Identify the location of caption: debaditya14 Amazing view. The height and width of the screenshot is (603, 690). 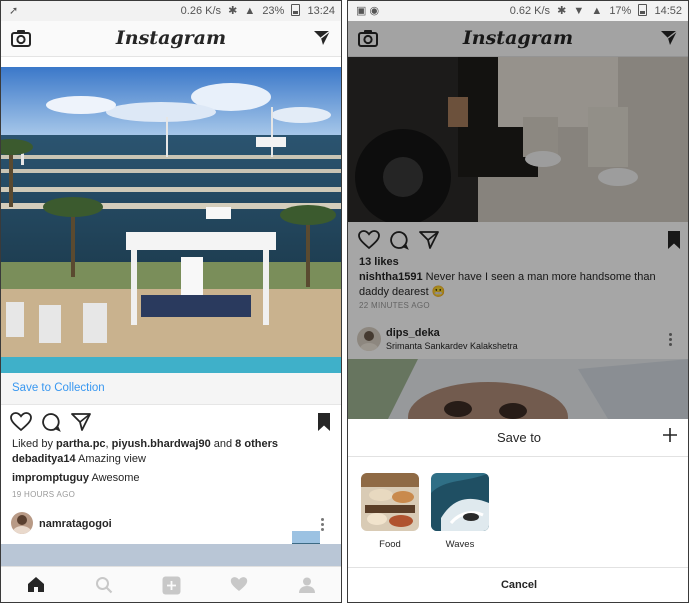
(79, 459).